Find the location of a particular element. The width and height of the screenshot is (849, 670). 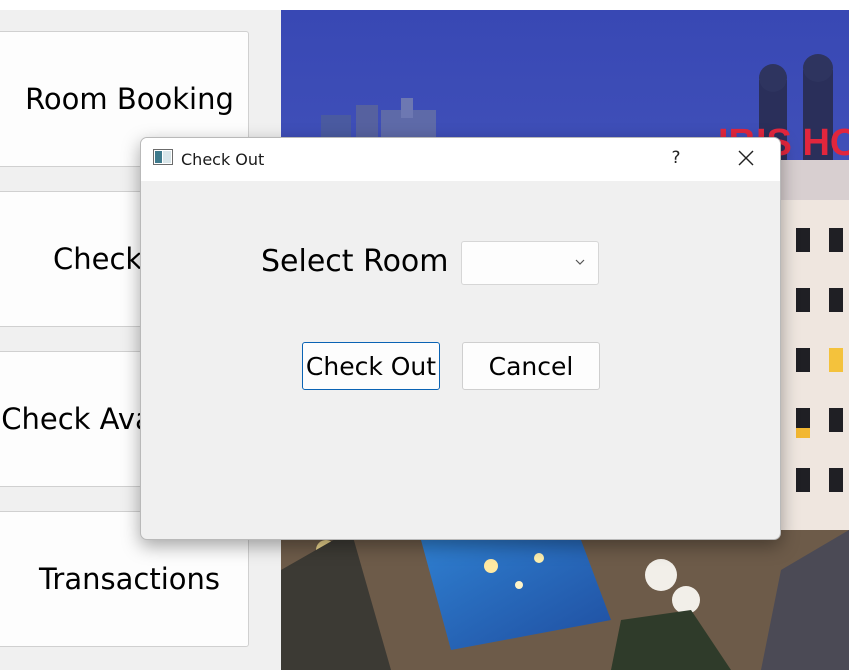

transactions-label: Transactions is located at coordinates (129, 579).